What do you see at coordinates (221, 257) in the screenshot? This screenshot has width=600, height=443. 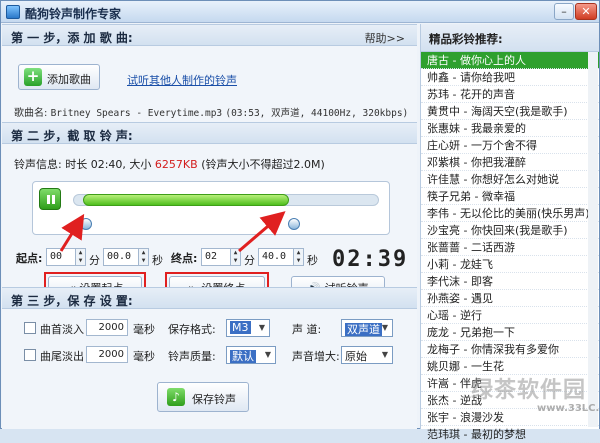 I see `end-min-spin: 02 ▲ ▼` at bounding box center [221, 257].